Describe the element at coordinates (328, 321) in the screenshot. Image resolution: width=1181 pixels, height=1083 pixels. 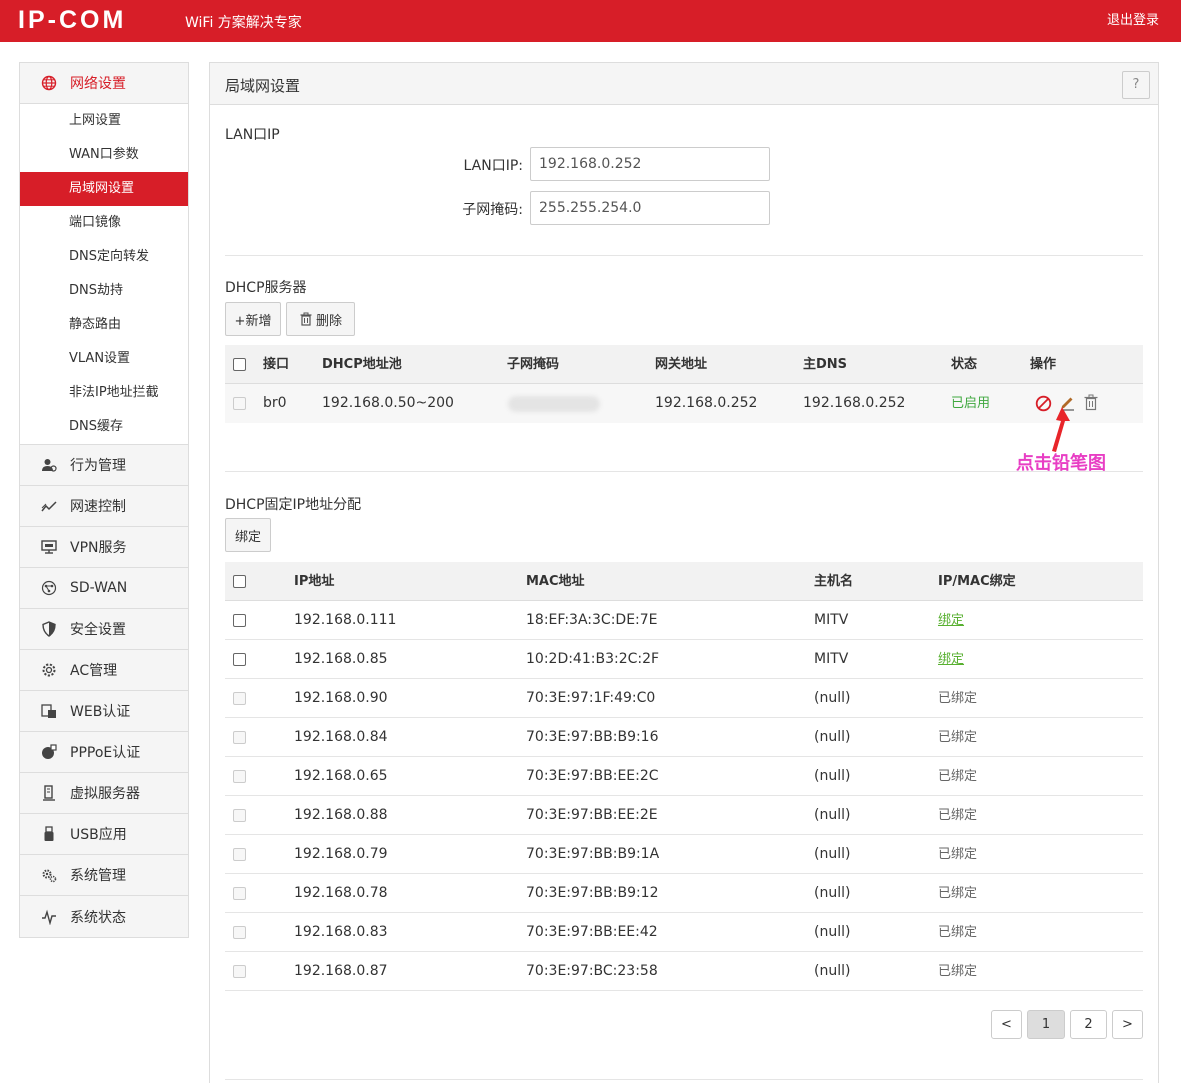
I see `delete-label: 删除` at that location.